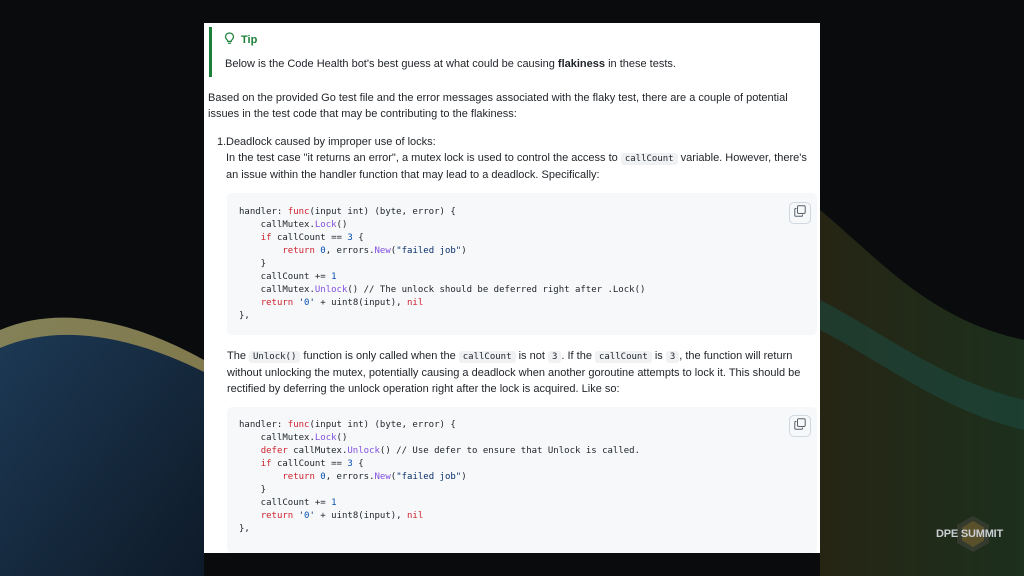  I want to click on lightbulb-icon, so click(229, 40).